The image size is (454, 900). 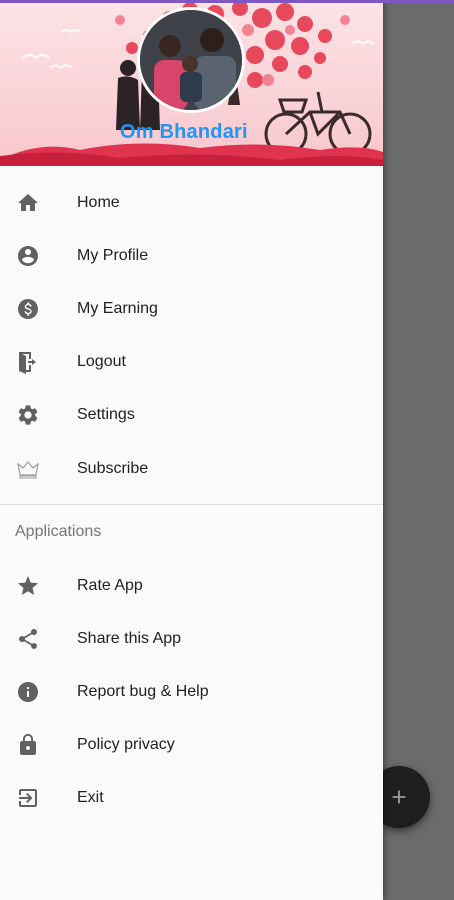 I want to click on star-icon, so click(x=28, y=586).